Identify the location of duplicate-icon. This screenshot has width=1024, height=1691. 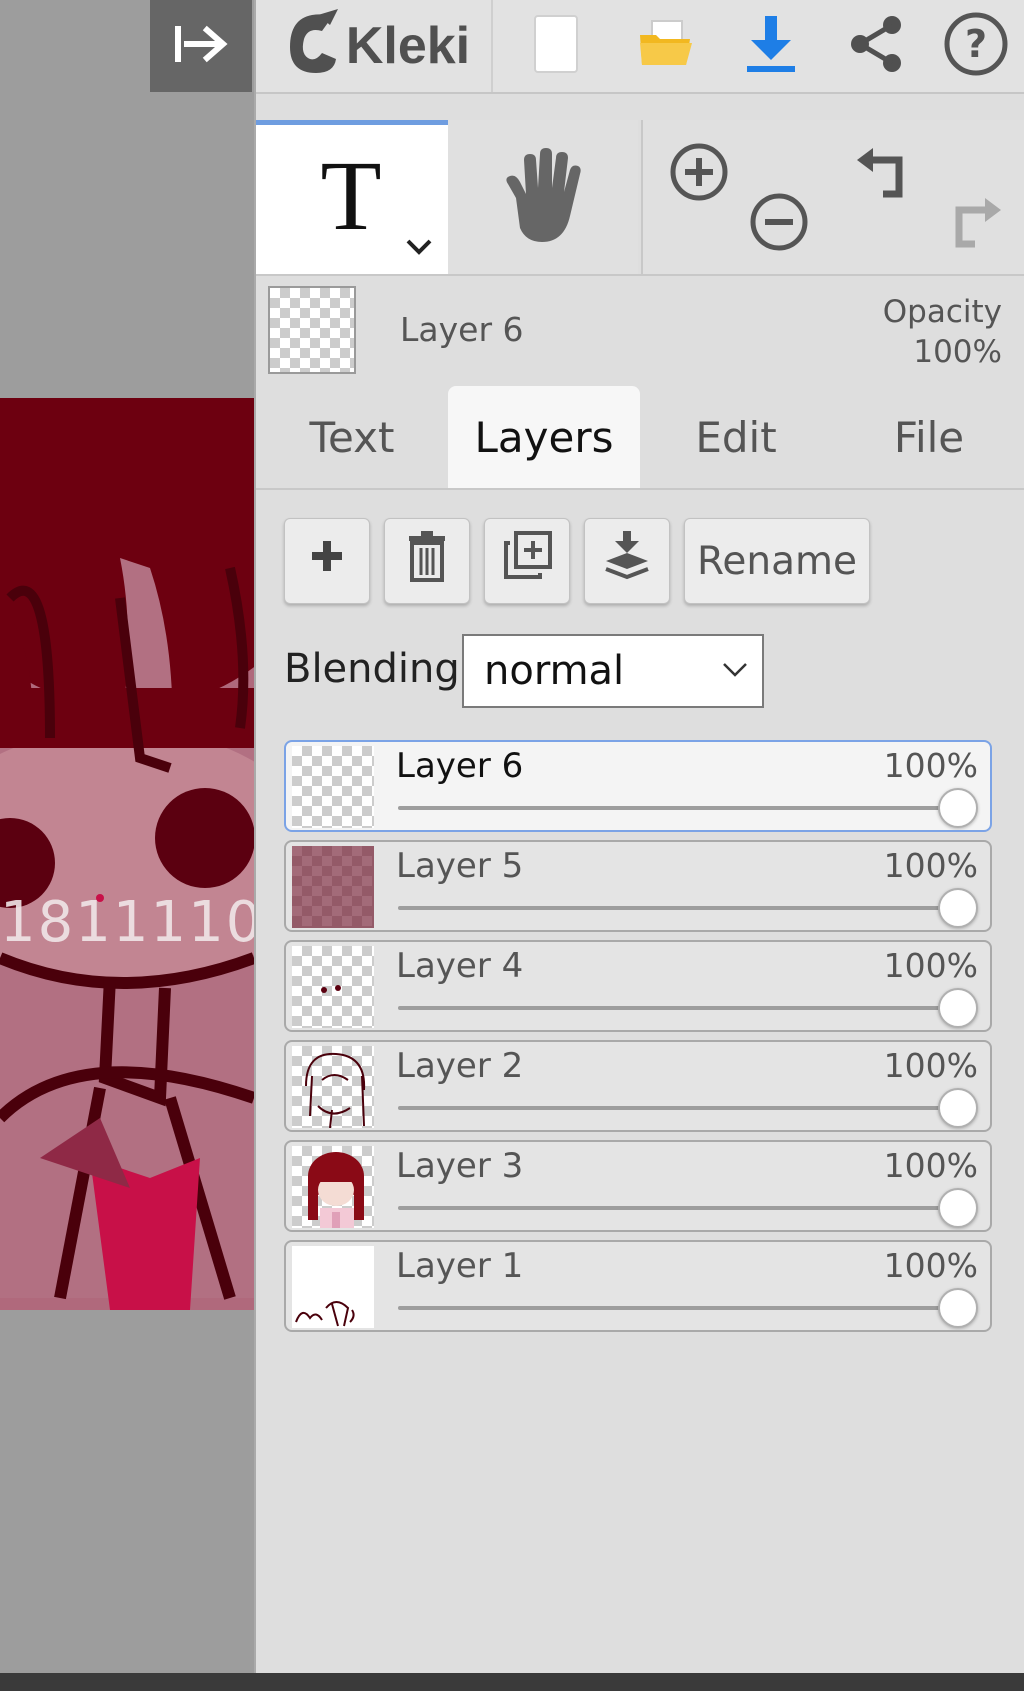
(527, 561).